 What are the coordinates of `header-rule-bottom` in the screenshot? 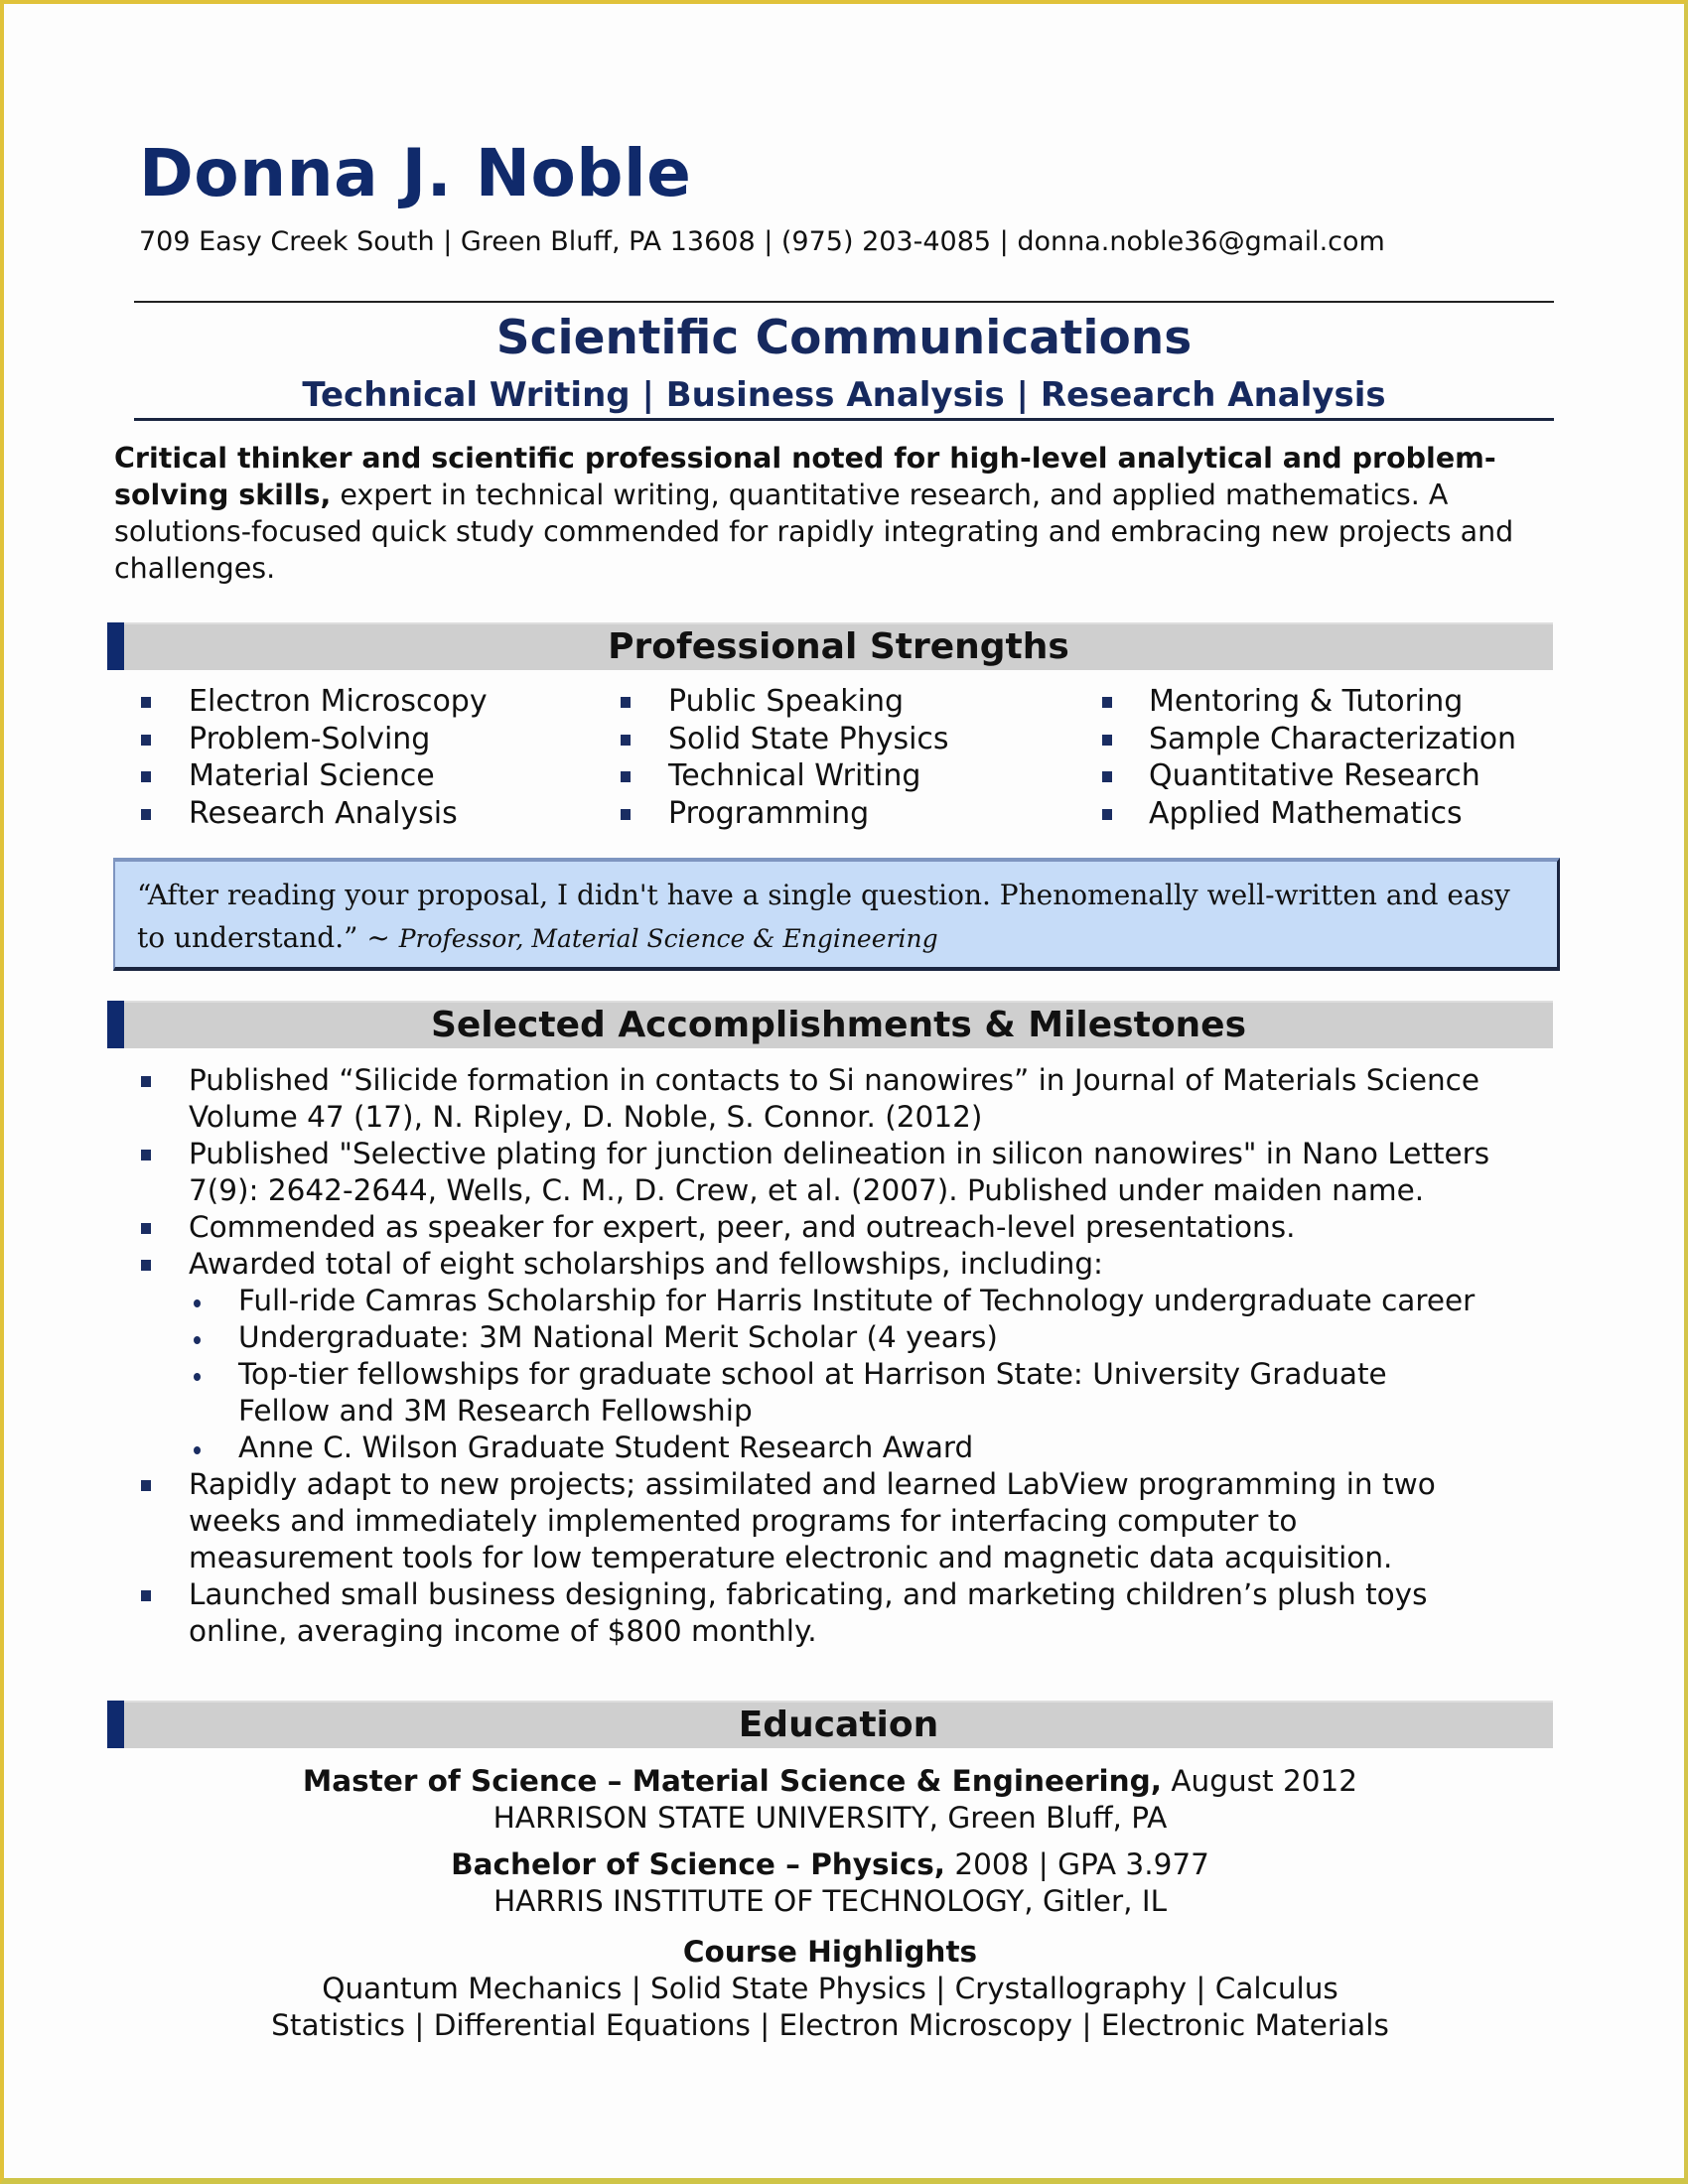 It's located at (844, 419).